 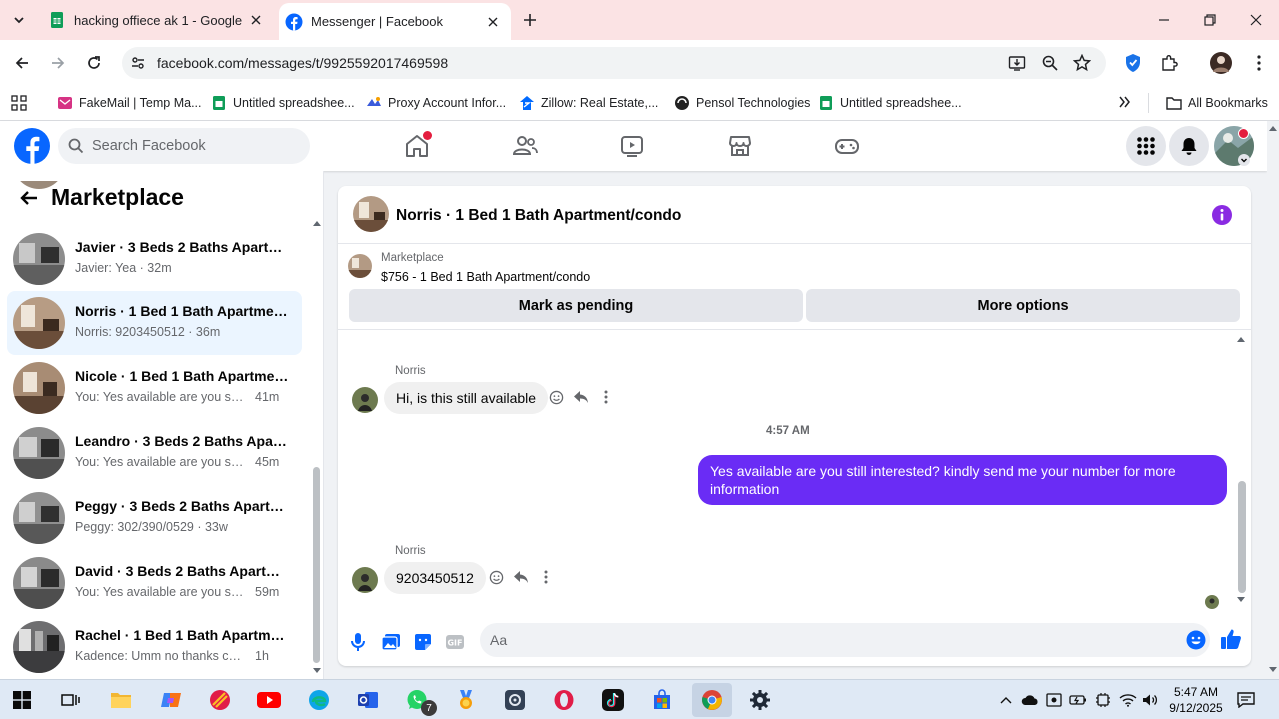 I want to click on chevron-double-right-icon, so click(x=1125, y=102).